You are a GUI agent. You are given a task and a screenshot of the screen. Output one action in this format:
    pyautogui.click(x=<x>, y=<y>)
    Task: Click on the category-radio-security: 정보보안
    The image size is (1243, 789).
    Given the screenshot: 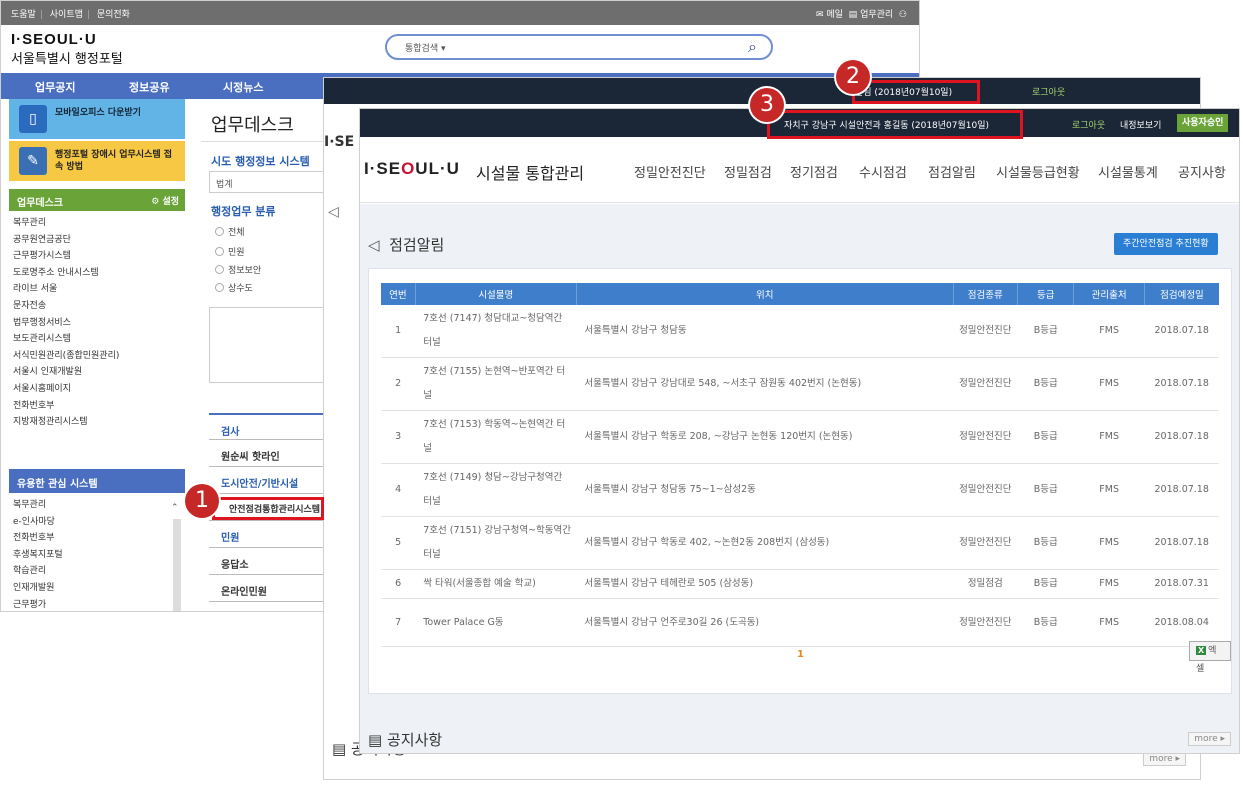 What is the action you would take?
    pyautogui.click(x=238, y=269)
    